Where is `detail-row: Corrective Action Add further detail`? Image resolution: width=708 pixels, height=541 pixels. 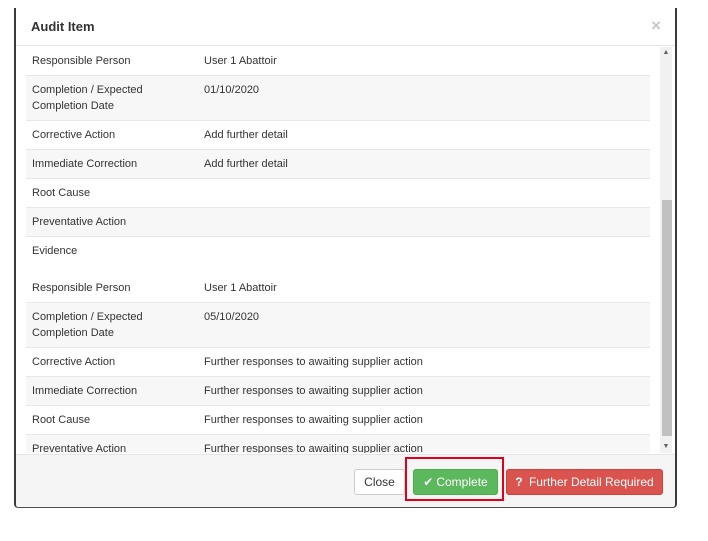
detail-row: Corrective Action Add further detail is located at coordinates (338, 135).